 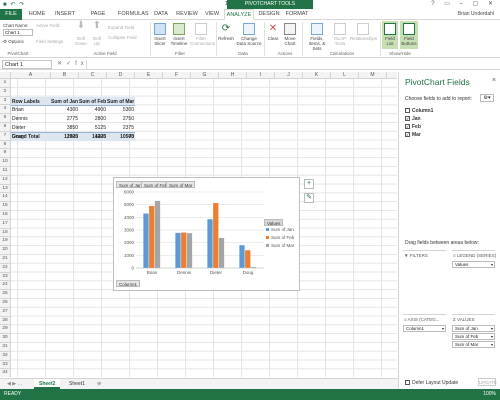 What do you see at coordinates (98, 18) in the screenshot?
I see `tab-page-layout: PAGE LAYOUT` at bounding box center [98, 18].